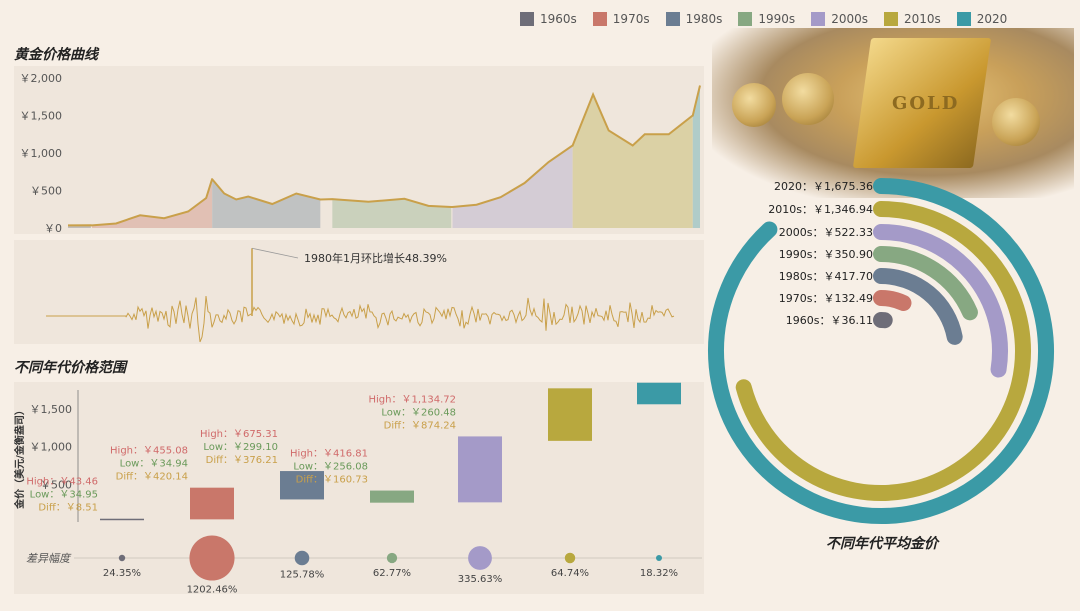 The image size is (1080, 611). What do you see at coordinates (392, 496) in the screenshot?
I see `range-bar-1990s` at bounding box center [392, 496].